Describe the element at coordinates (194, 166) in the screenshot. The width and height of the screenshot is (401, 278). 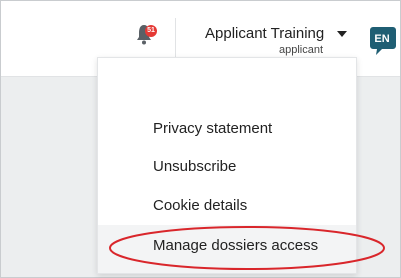
I see `menu-item-unsubscribe: Unsubscribe` at that location.